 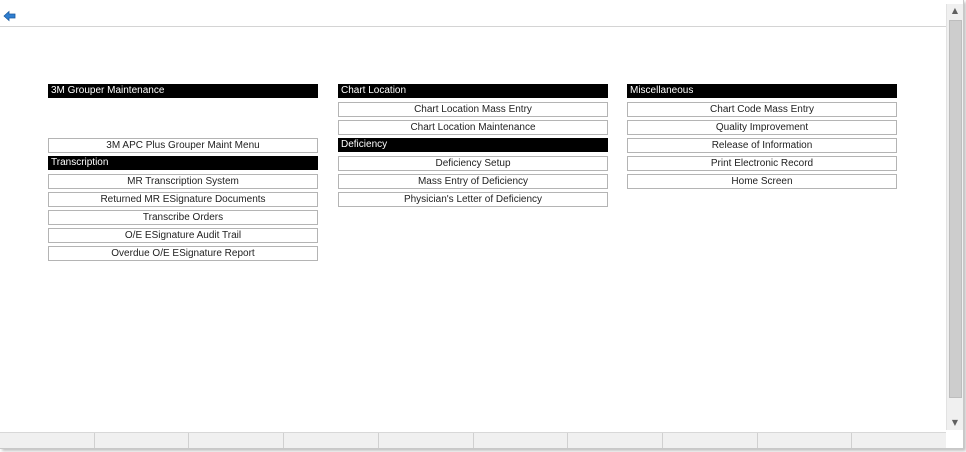 I want to click on transcribe-orders-button: Transcribe Orders, so click(x=183, y=217).